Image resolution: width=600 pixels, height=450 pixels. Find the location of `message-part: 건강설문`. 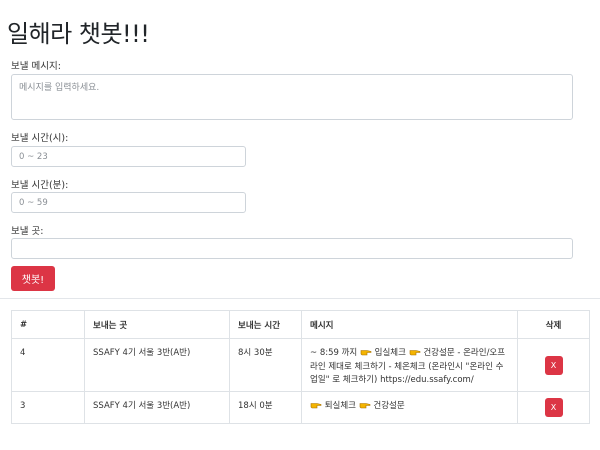

message-part: 건강설문 is located at coordinates (387, 406).